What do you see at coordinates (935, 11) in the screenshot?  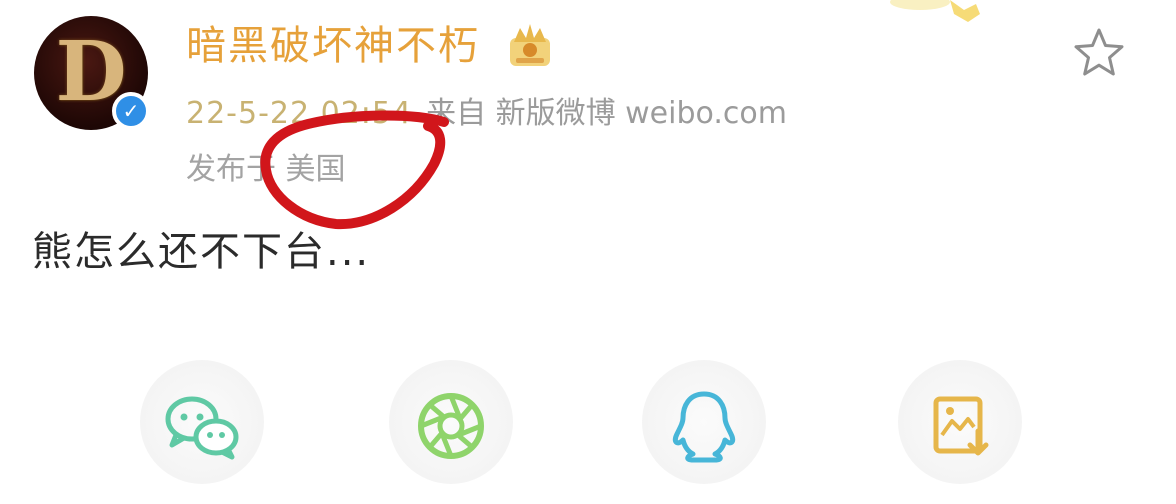 I see `top-edge-decoration` at bounding box center [935, 11].